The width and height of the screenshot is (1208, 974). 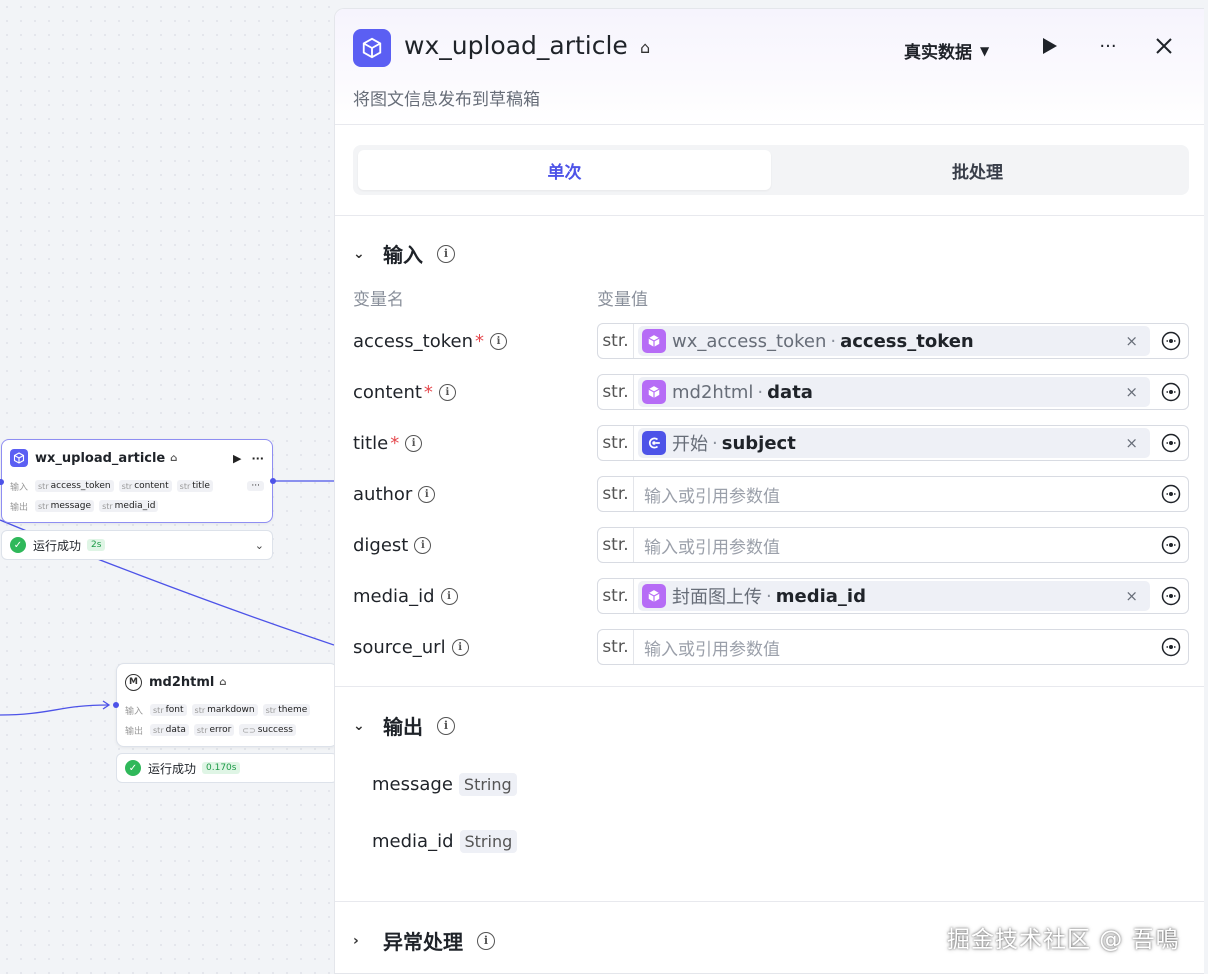 What do you see at coordinates (1164, 46) in the screenshot?
I see `close-icon` at bounding box center [1164, 46].